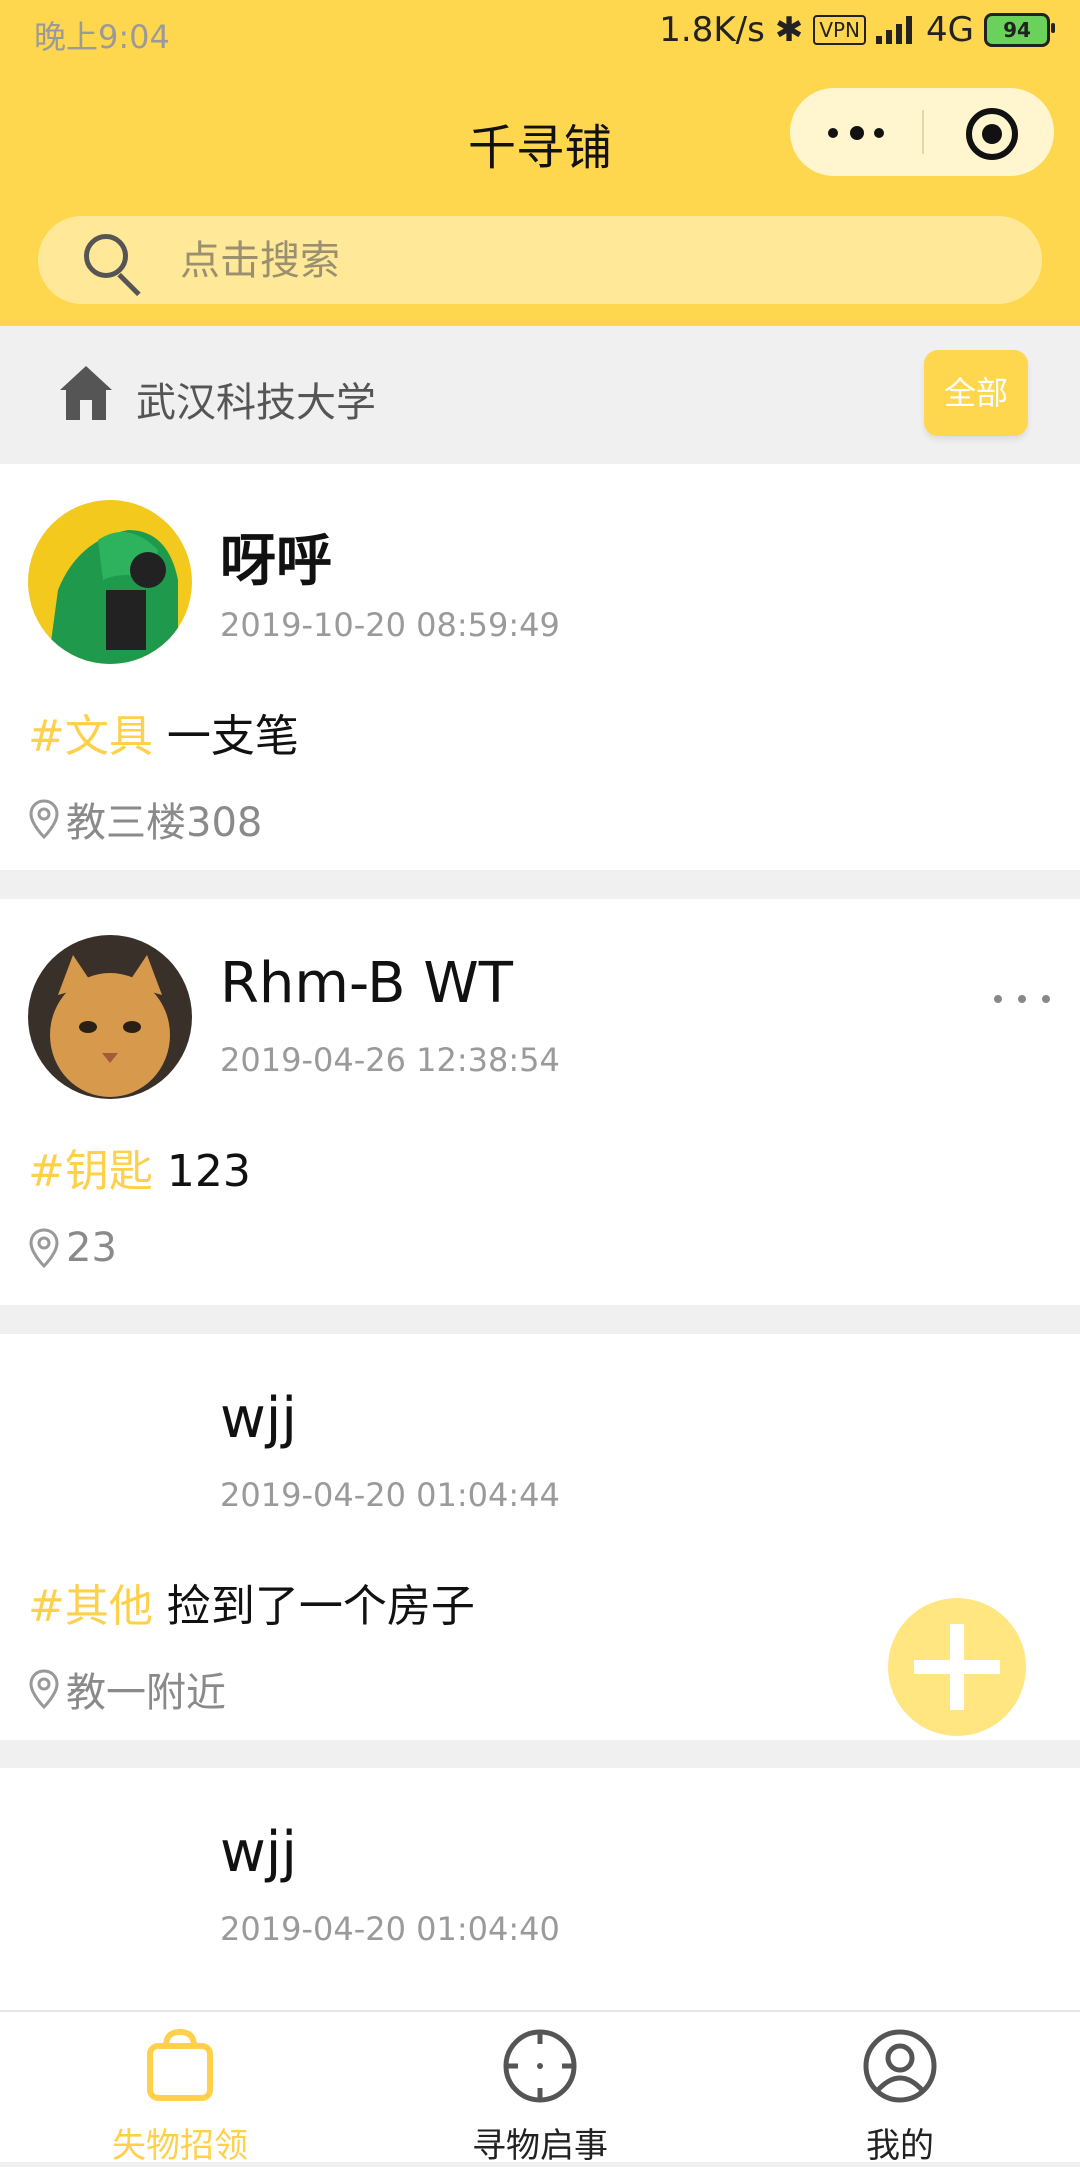  What do you see at coordinates (91, 1248) in the screenshot?
I see `post-location-text: 23` at bounding box center [91, 1248].